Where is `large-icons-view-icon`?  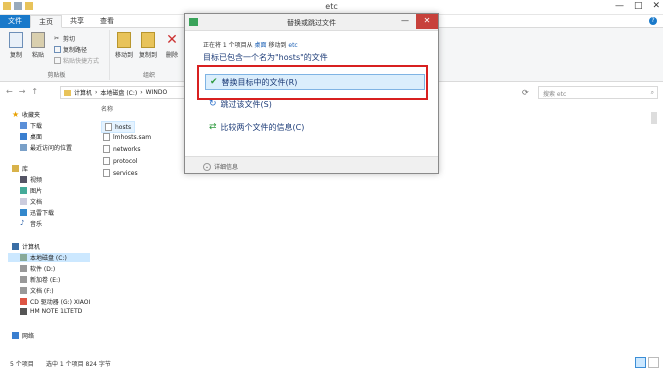 large-icons-view-icon is located at coordinates (653, 362).